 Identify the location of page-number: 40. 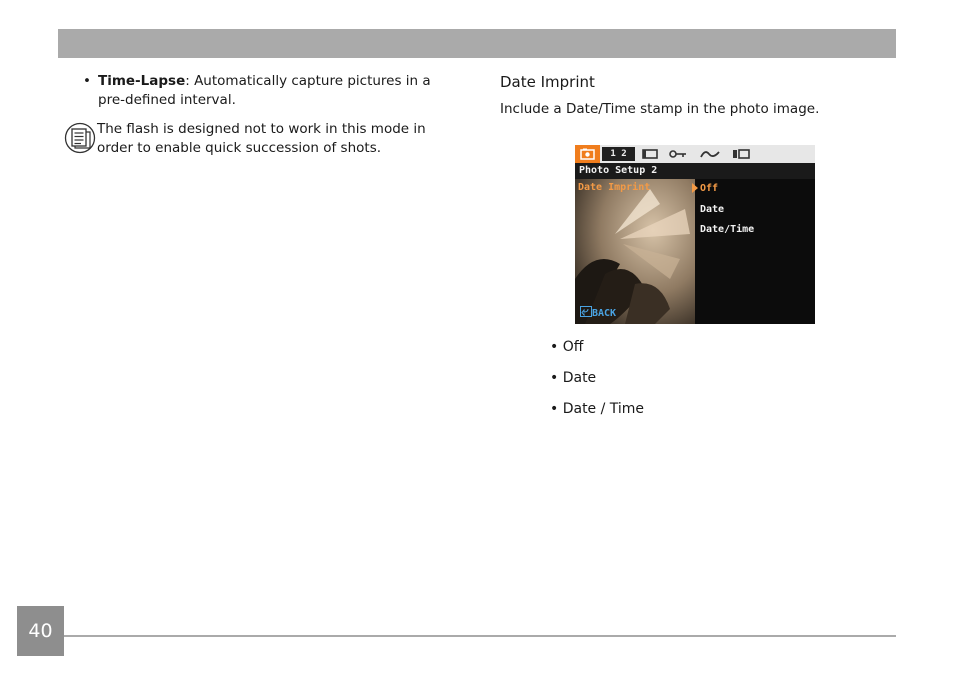
(40, 631).